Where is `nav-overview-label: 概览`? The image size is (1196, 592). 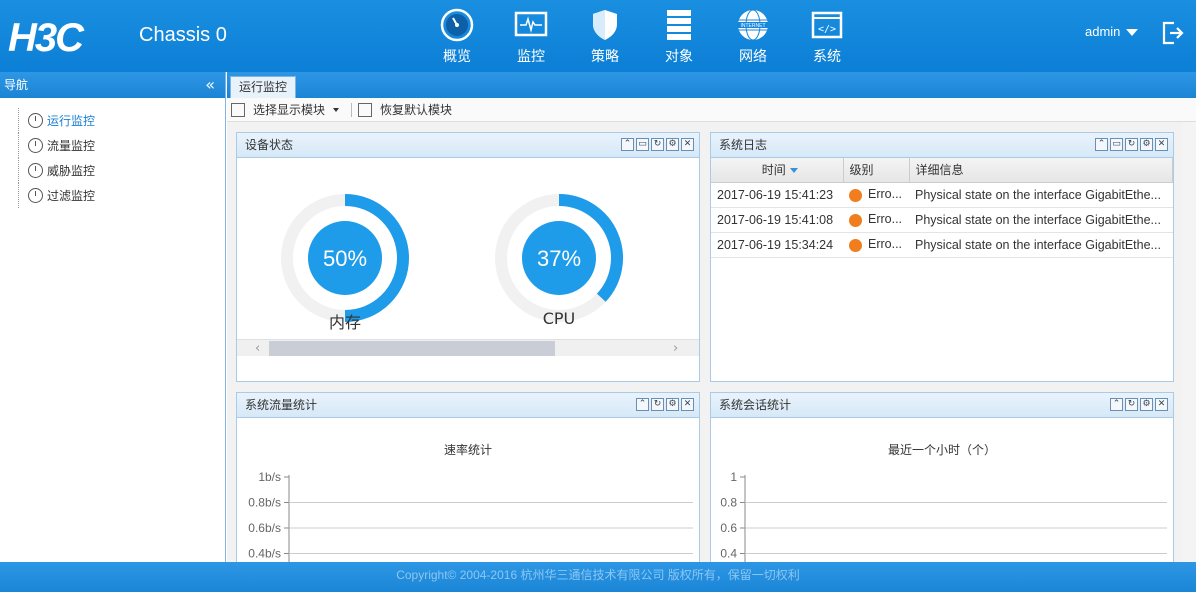
nav-overview-label: 概览 is located at coordinates (457, 57).